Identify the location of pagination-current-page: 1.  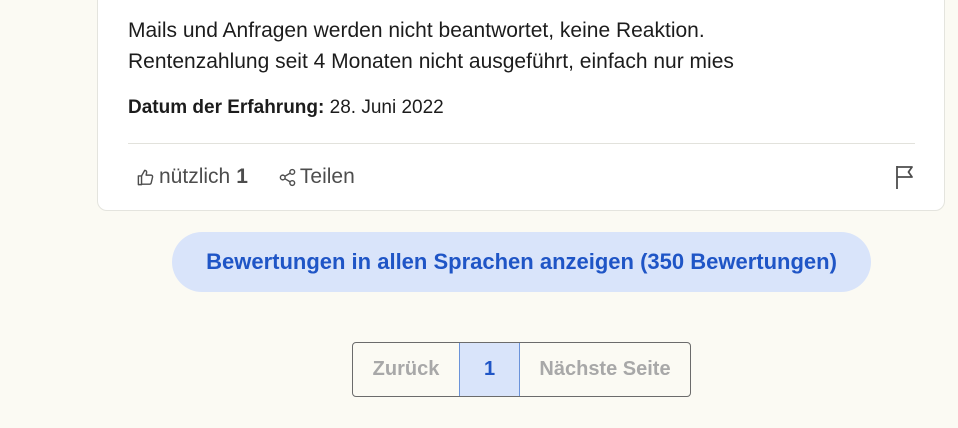
(489, 369).